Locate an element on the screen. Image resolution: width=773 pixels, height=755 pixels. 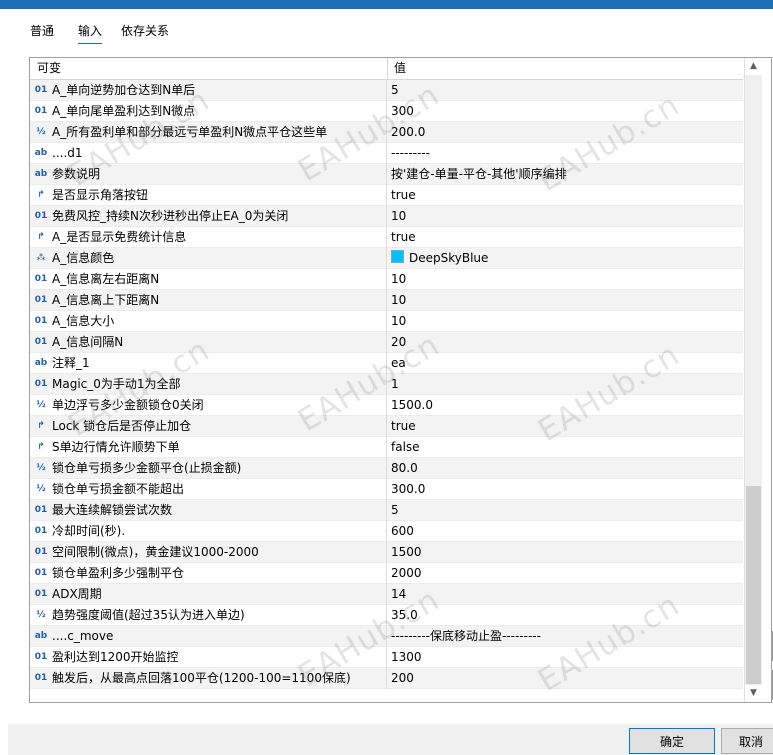
color-name: DeepSkyBlue is located at coordinates (449, 258).